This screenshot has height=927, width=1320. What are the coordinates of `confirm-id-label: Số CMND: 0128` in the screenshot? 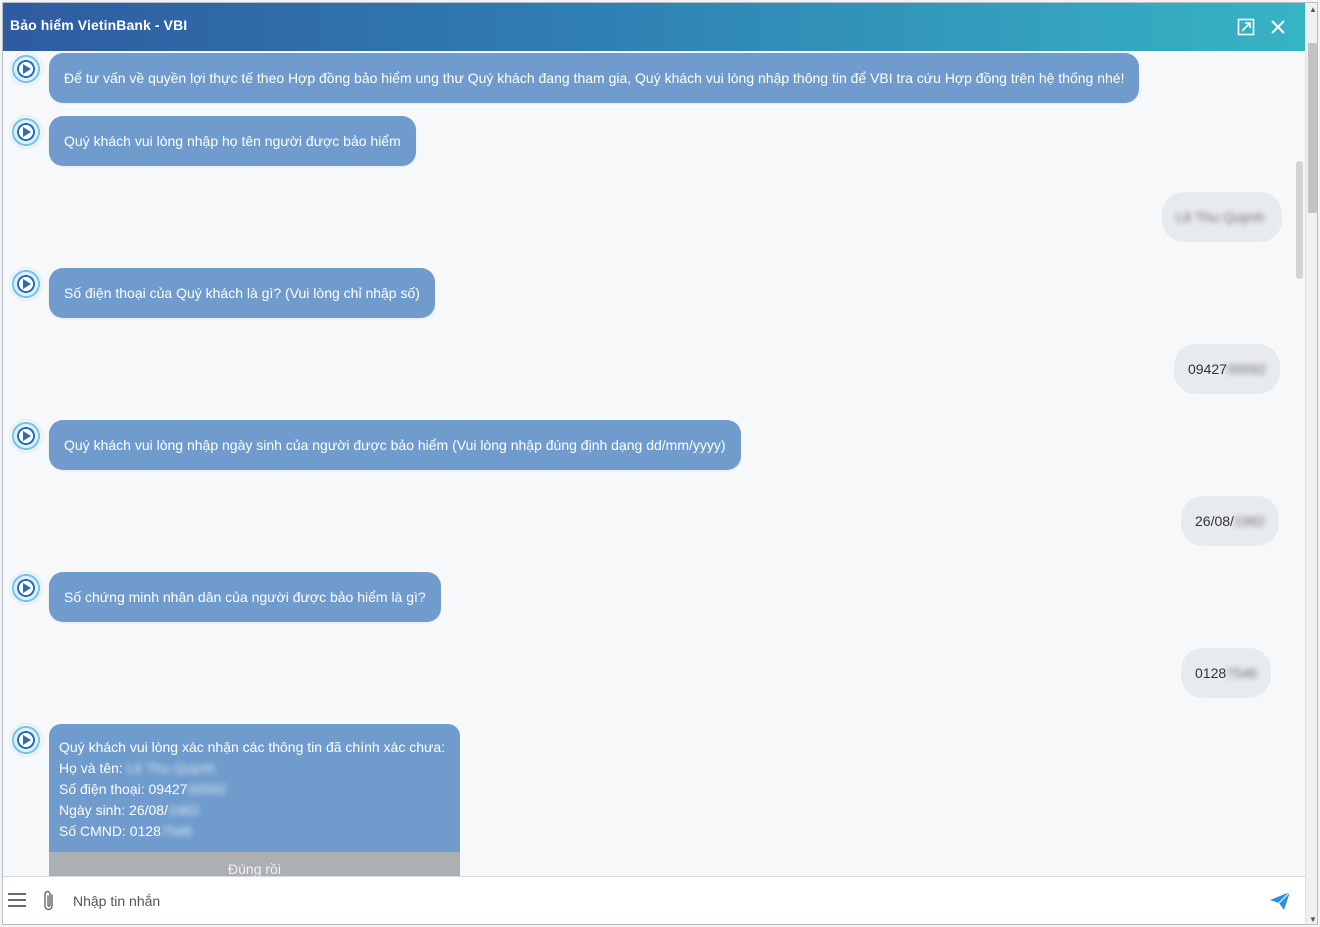 It's located at (110, 831).